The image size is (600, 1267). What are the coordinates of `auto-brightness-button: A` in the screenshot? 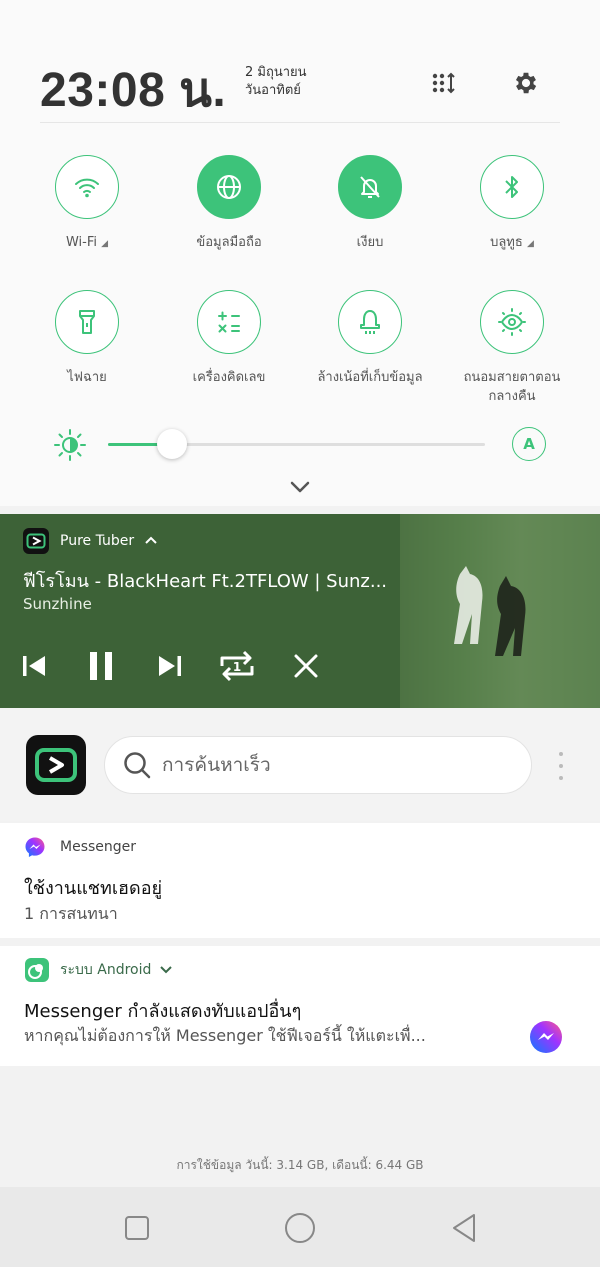 It's located at (529, 444).